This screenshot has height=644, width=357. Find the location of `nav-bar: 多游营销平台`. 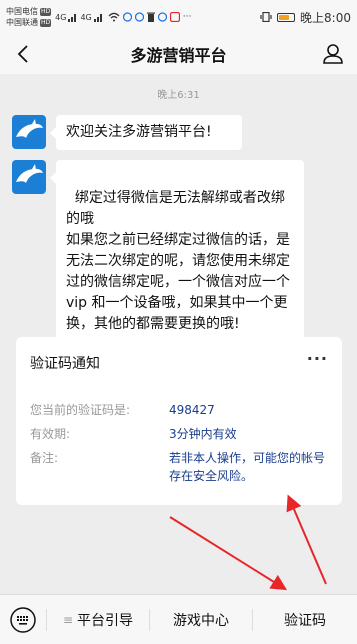

nav-bar: 多游营销平台 is located at coordinates (178, 54).